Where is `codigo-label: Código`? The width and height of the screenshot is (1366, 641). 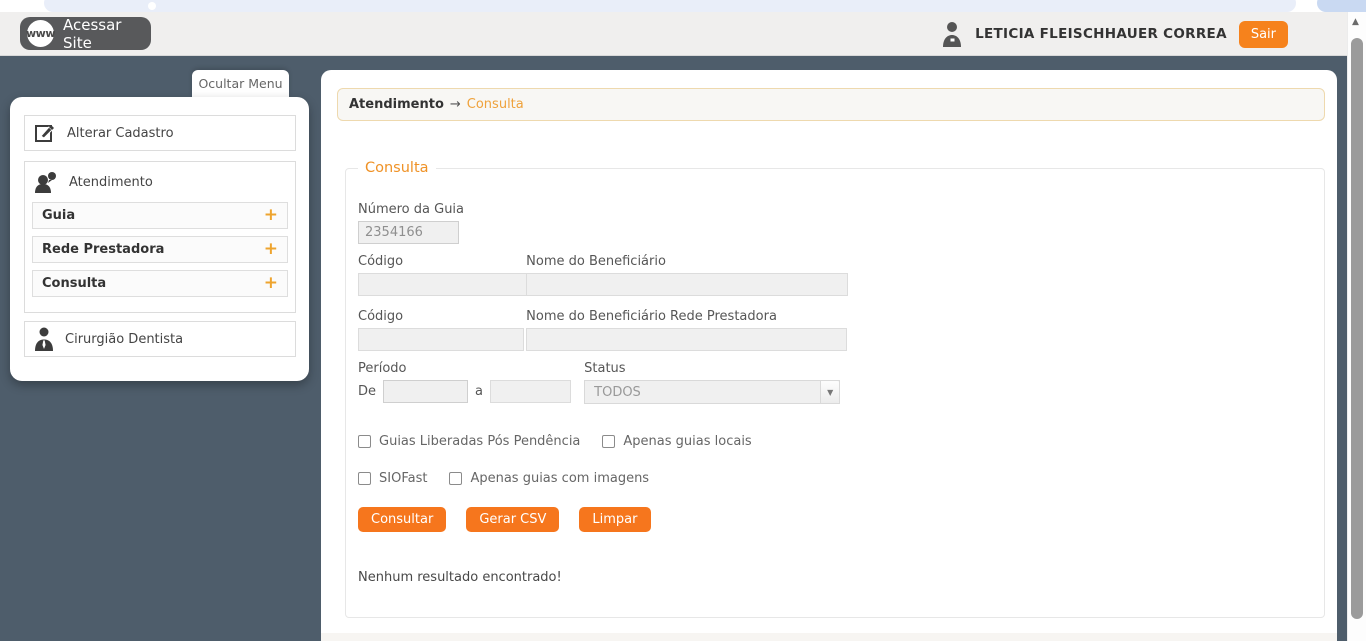
codigo-label: Código is located at coordinates (381, 261).